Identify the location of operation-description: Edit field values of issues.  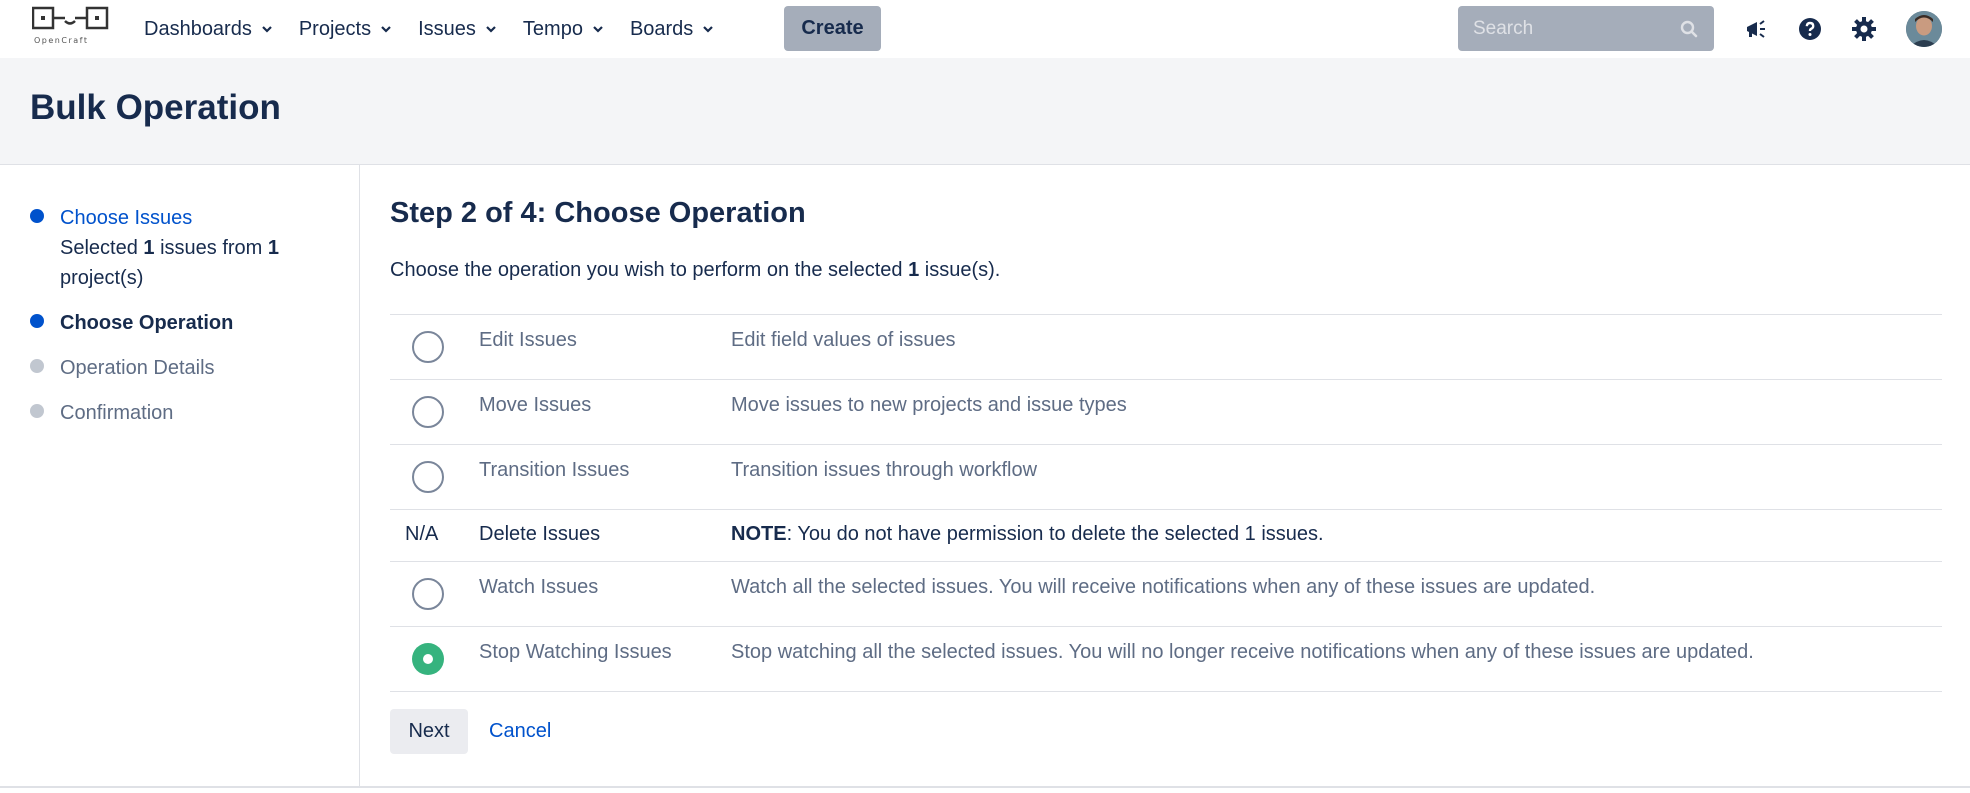
(843, 340).